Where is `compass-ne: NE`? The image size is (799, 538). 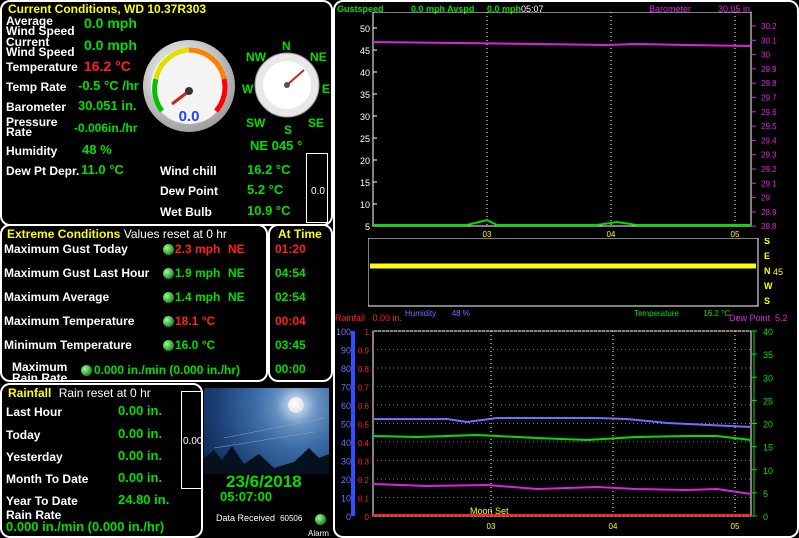 compass-ne: NE is located at coordinates (318, 57).